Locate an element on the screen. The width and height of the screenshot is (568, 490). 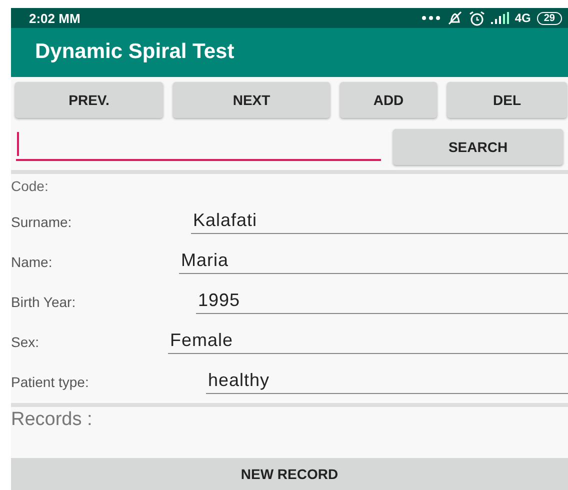
alarm-icon is located at coordinates (476, 18).